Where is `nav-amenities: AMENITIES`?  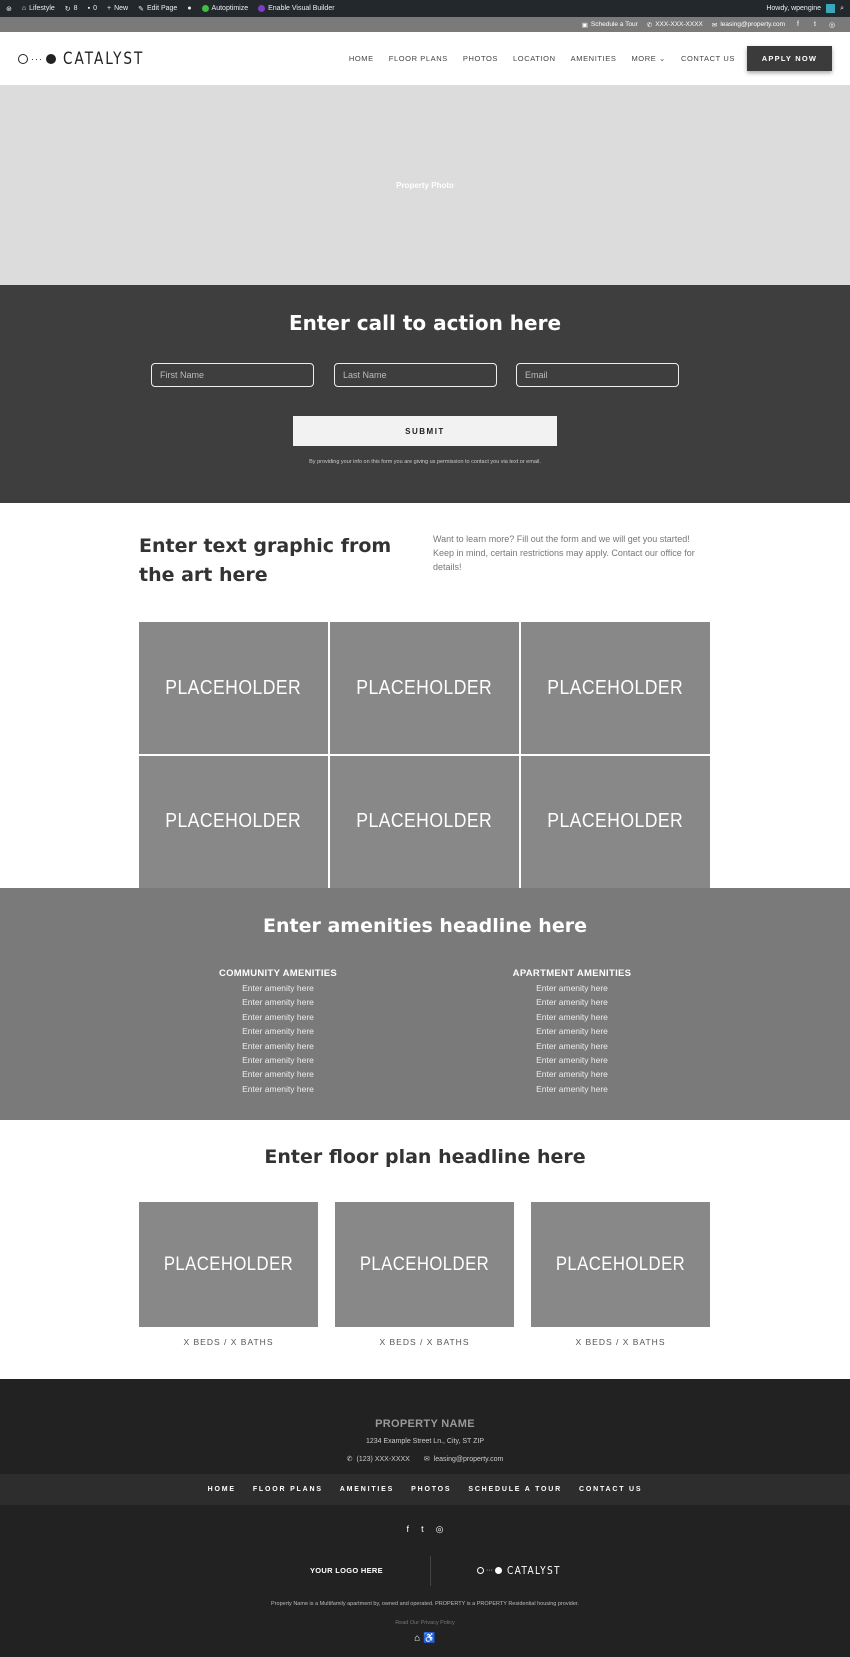
nav-amenities: AMENITIES is located at coordinates (594, 58).